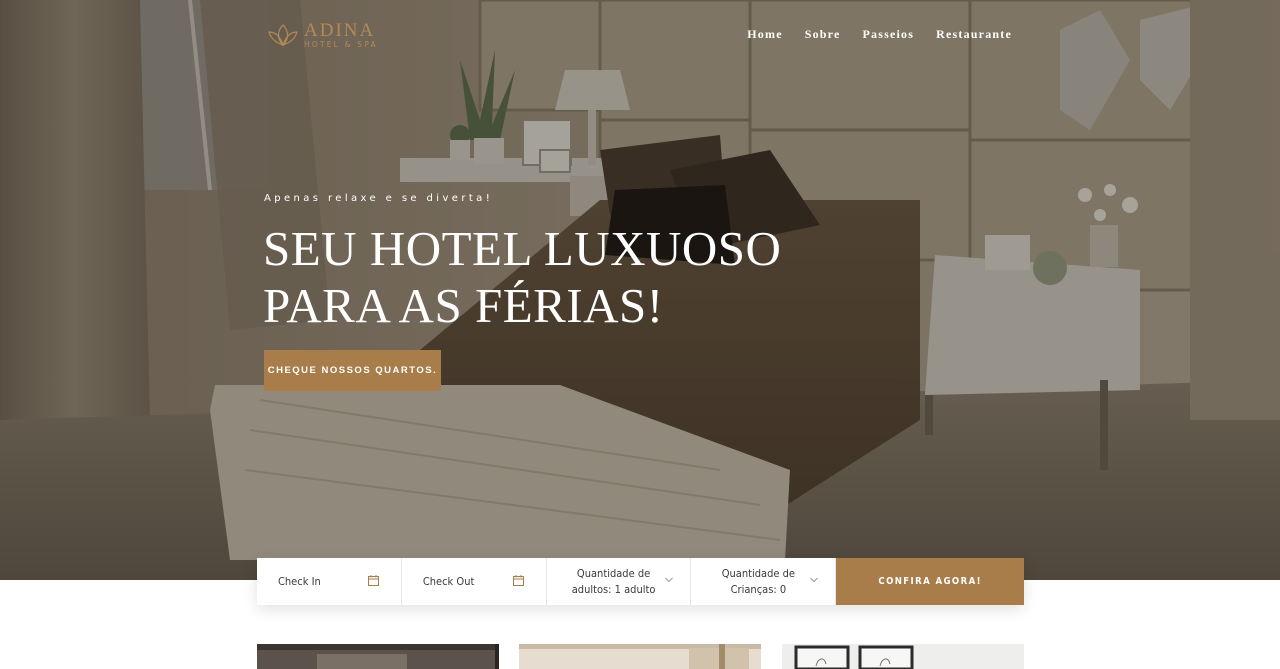 This screenshot has height=669, width=1280. Describe the element at coordinates (563, 277) in the screenshot. I see `hero-headline: SEU HOTEL LUXUOSO PARA AS FÉRIAS!` at that location.